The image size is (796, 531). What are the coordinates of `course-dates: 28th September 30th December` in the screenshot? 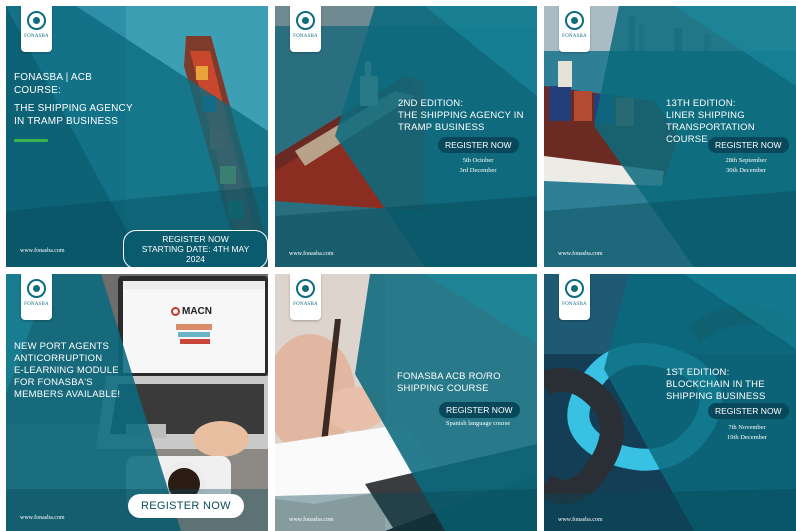 It's located at (746, 166).